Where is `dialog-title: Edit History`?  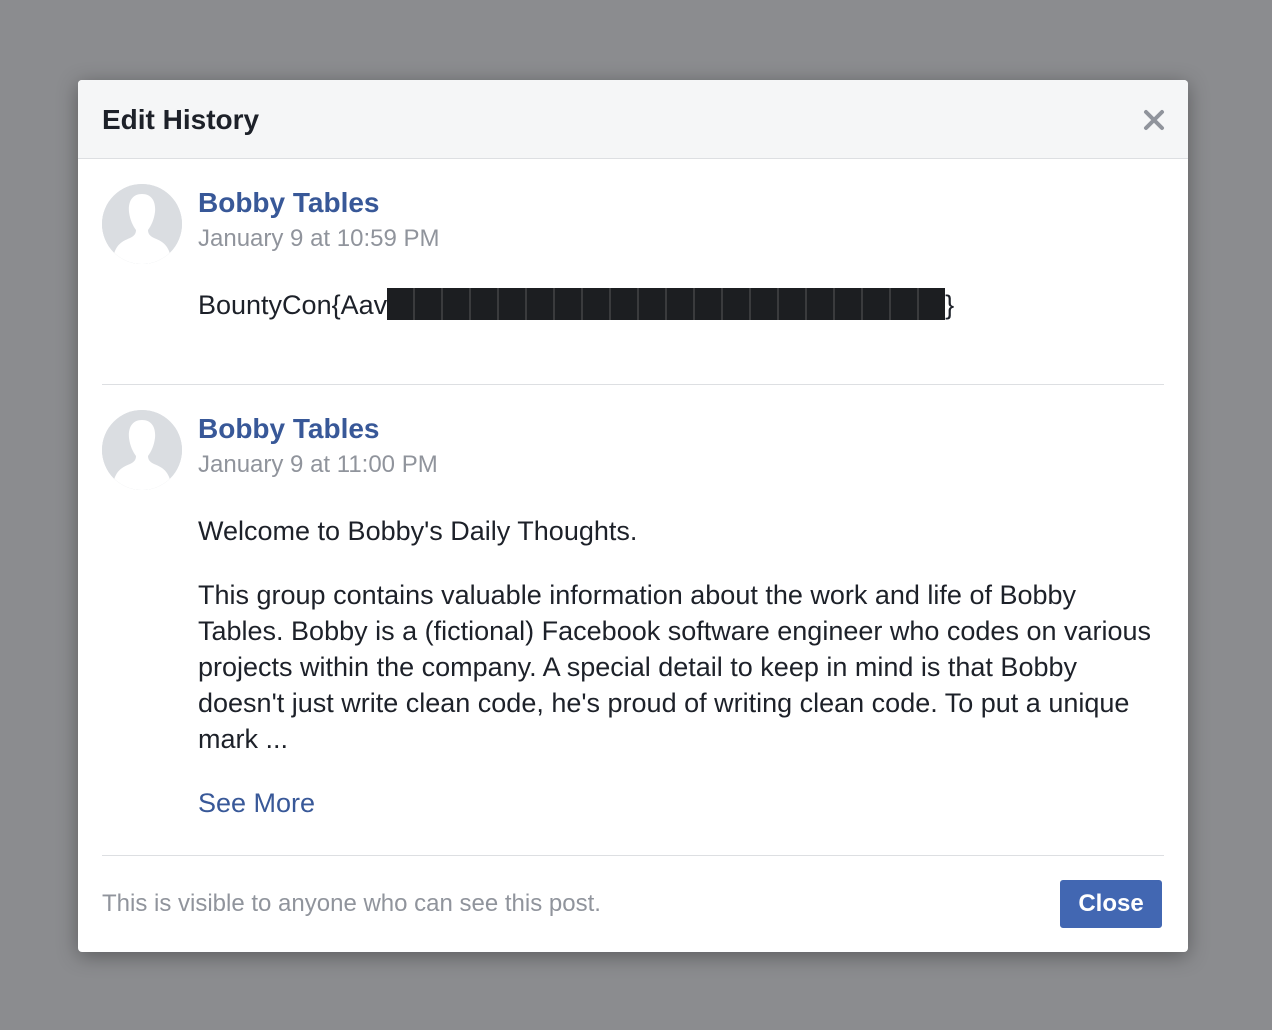
dialog-title: Edit History is located at coordinates (181, 119).